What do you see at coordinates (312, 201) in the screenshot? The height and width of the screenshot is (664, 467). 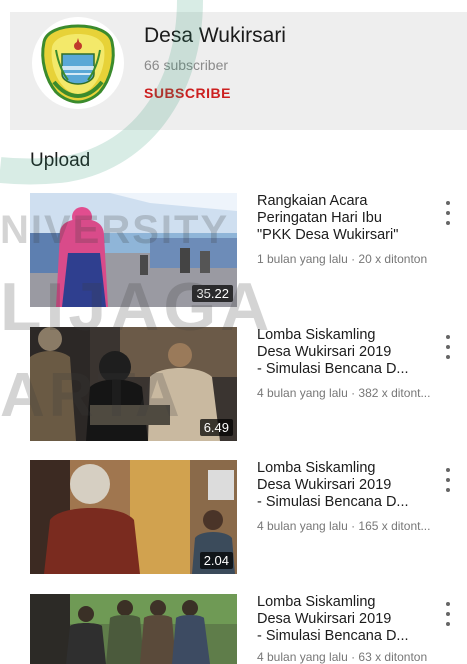 I see `video-title-line: Rangkaian Acara` at bounding box center [312, 201].